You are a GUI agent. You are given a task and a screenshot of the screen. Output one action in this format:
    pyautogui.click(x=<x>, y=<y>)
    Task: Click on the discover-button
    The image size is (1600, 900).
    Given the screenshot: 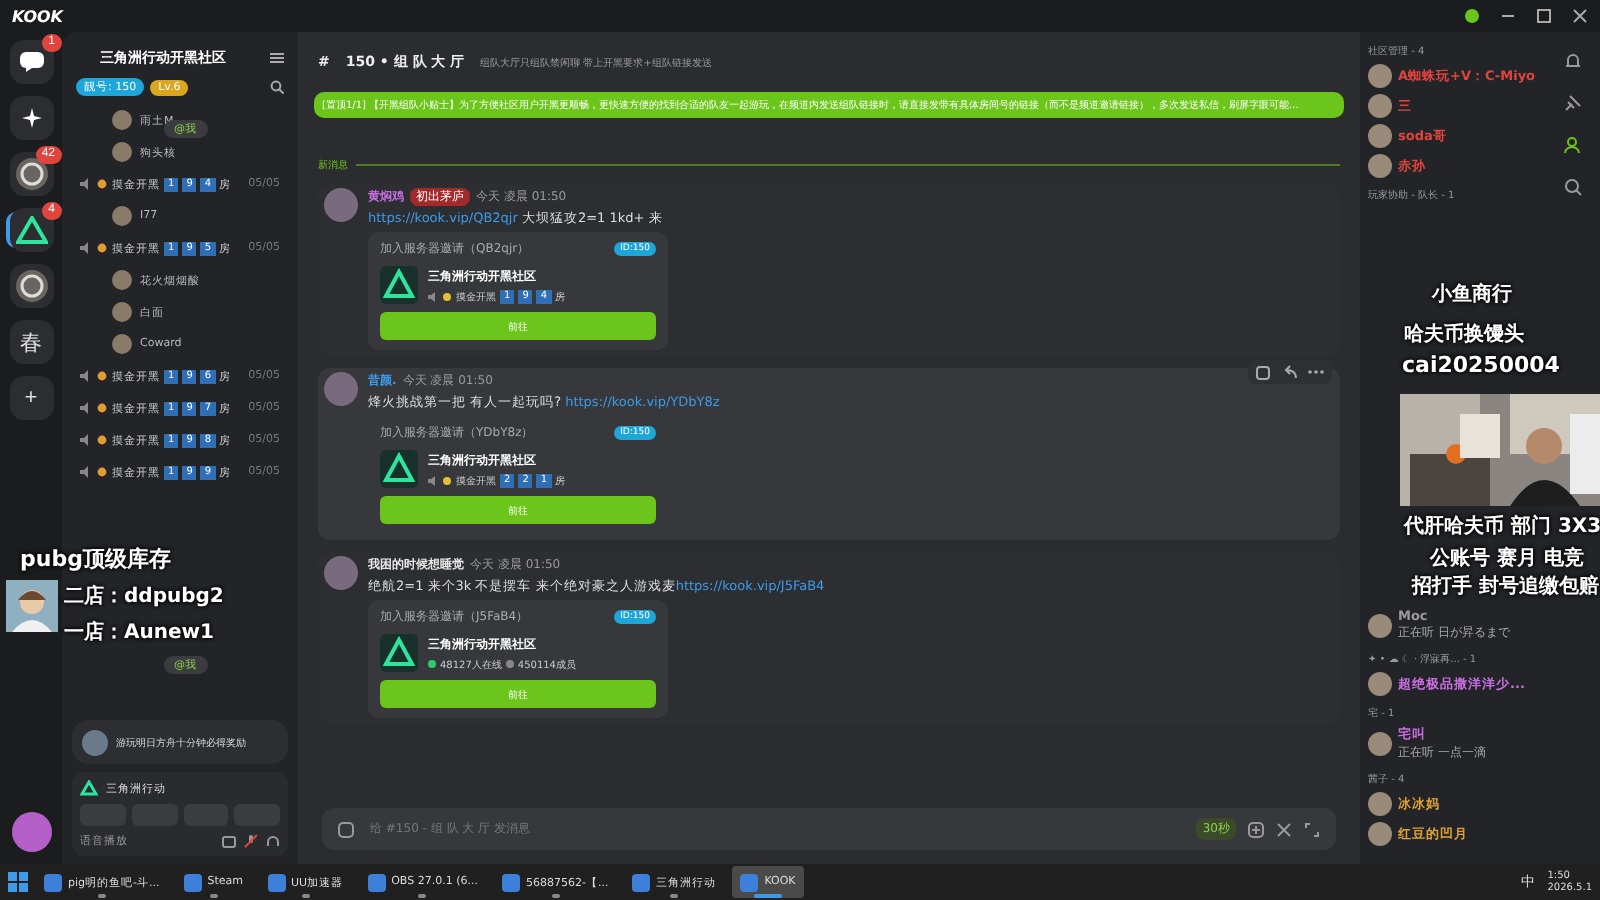 What is the action you would take?
    pyautogui.click(x=31, y=118)
    